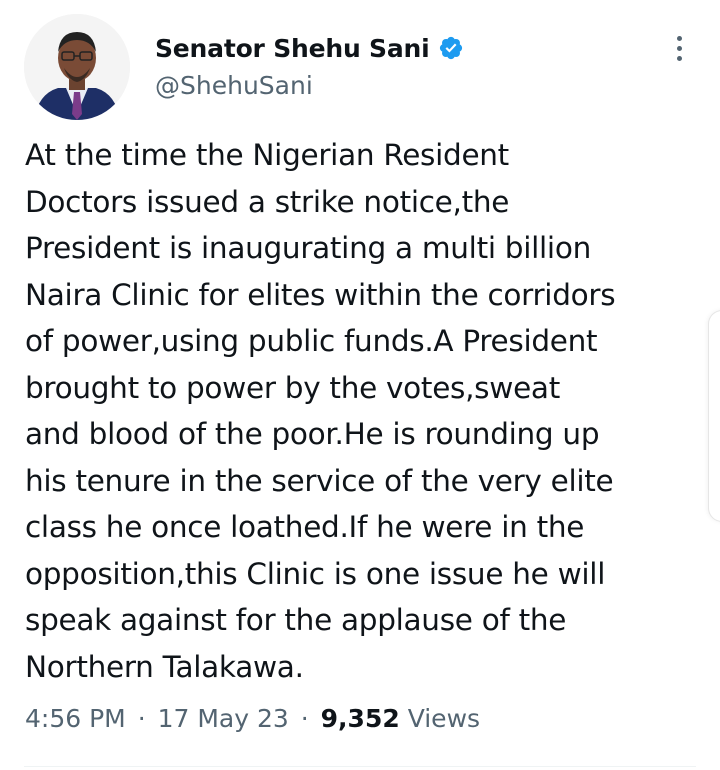  Describe the element at coordinates (223, 718) in the screenshot. I see `tweet-date: 17 May 23` at that location.